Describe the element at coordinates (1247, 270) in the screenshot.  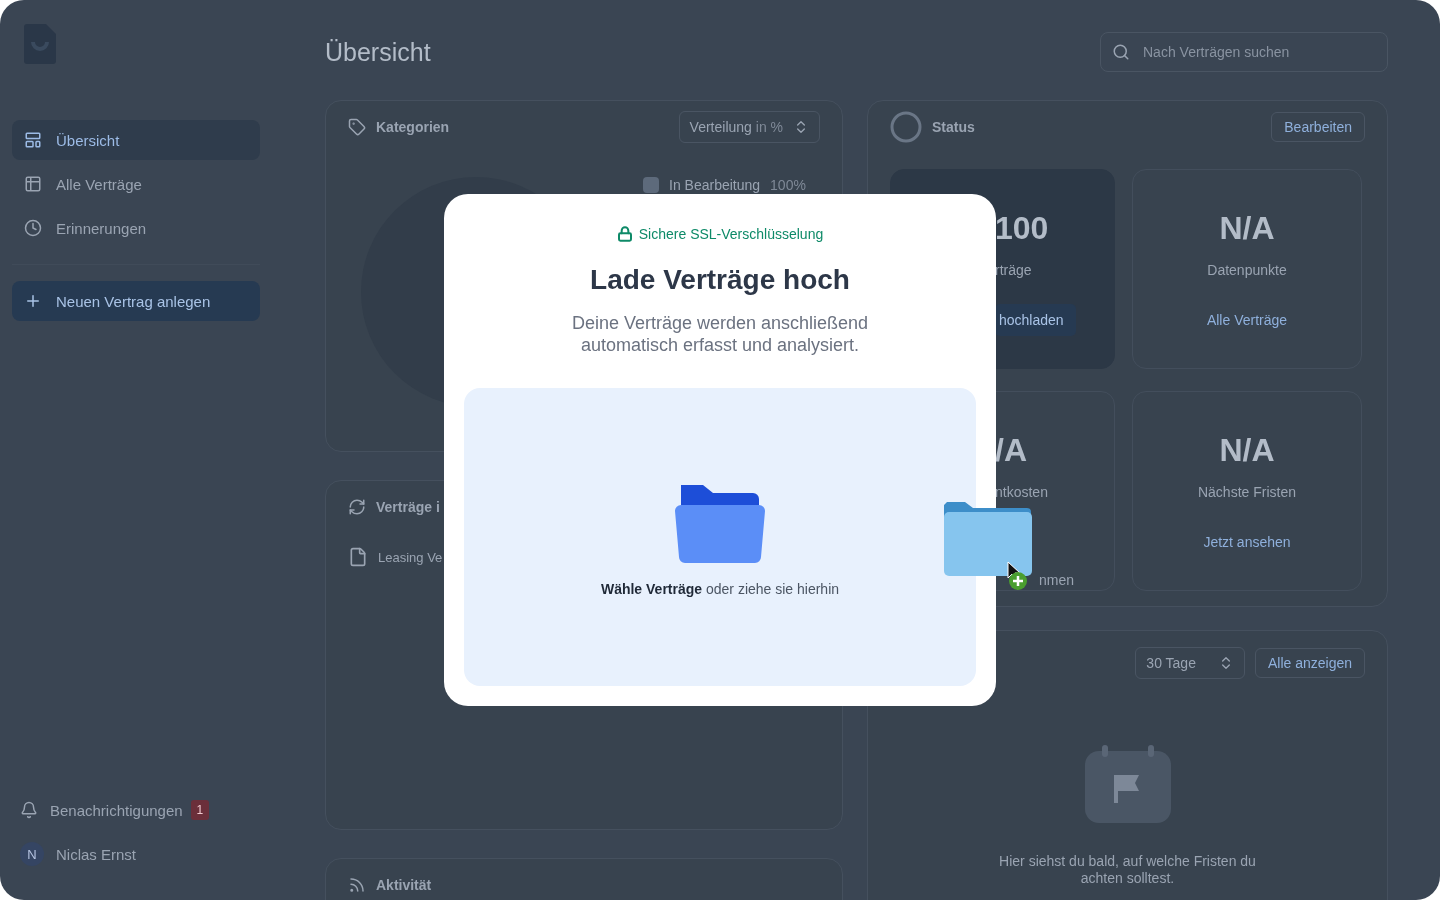
I see `stat-label: Datenpunkte` at that location.